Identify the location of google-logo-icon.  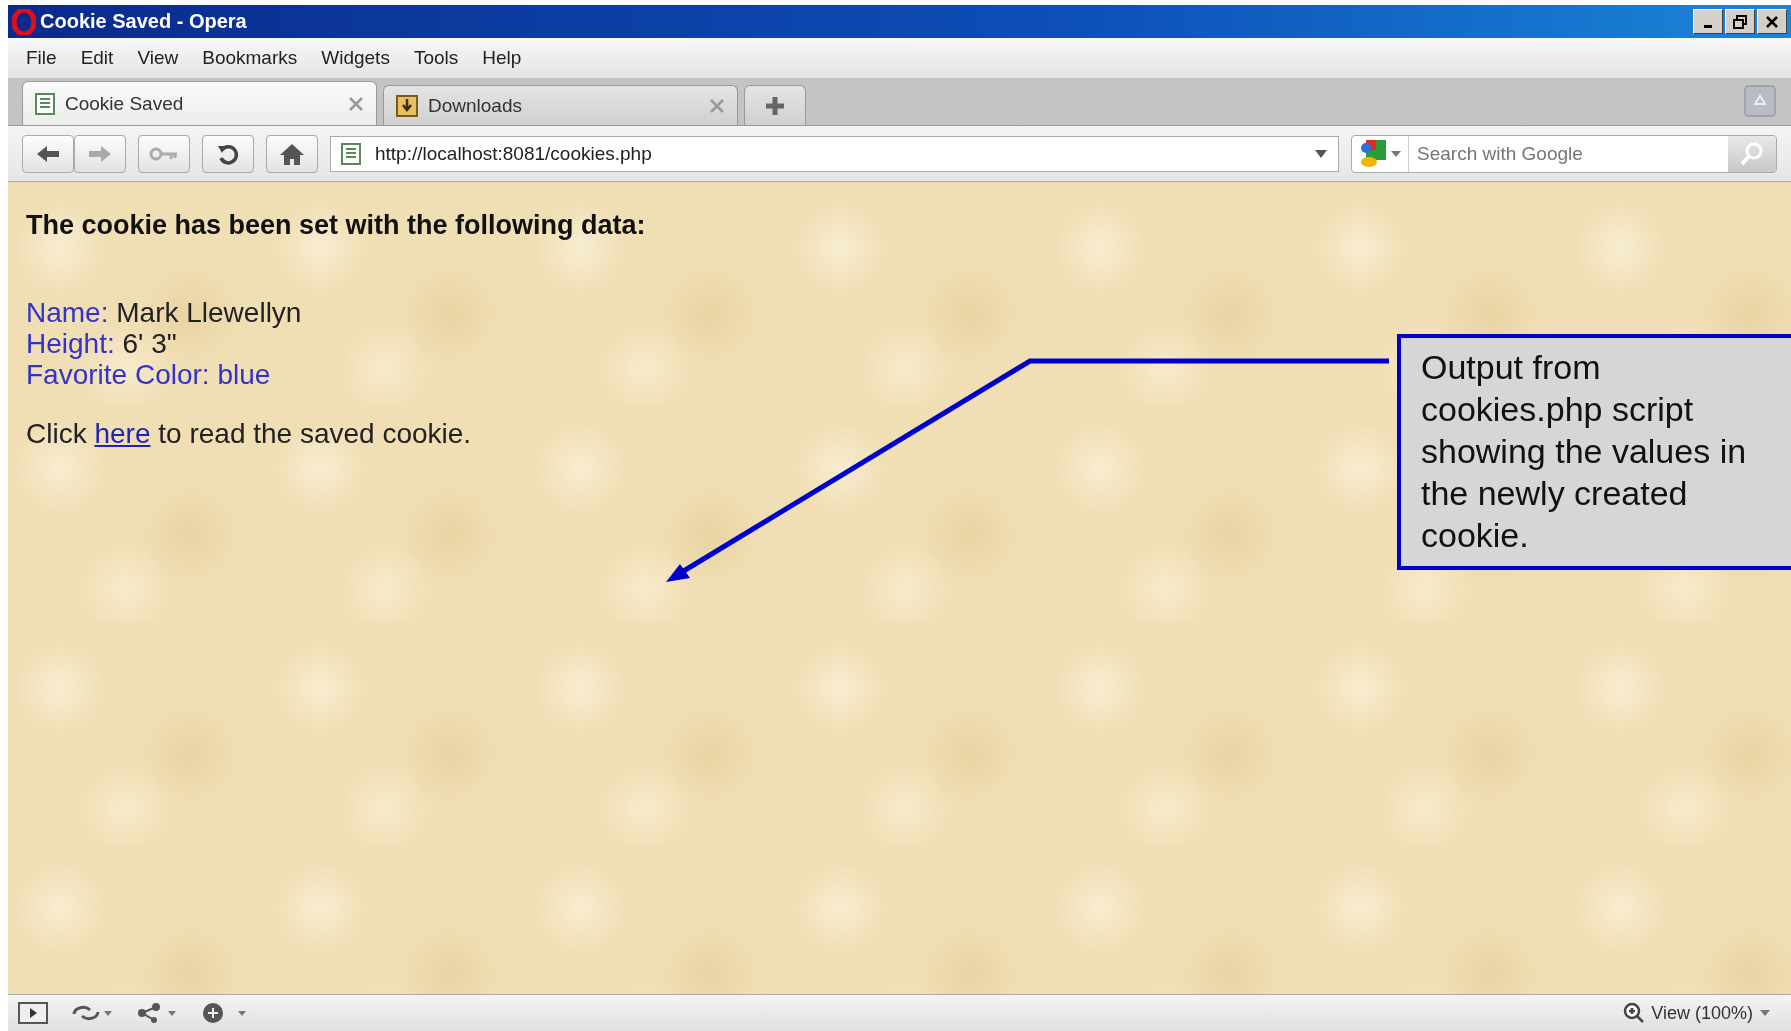
(1373, 153).